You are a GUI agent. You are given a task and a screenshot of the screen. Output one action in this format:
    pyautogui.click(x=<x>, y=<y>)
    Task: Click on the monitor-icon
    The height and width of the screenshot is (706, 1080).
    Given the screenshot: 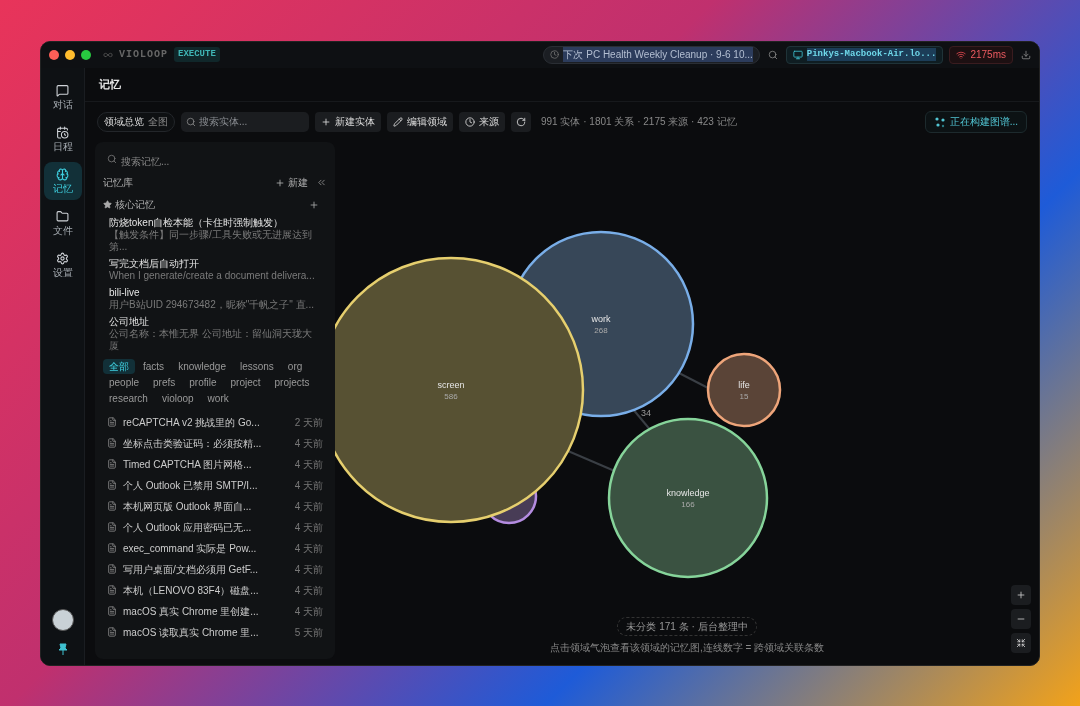 What is the action you would take?
    pyautogui.click(x=797, y=54)
    